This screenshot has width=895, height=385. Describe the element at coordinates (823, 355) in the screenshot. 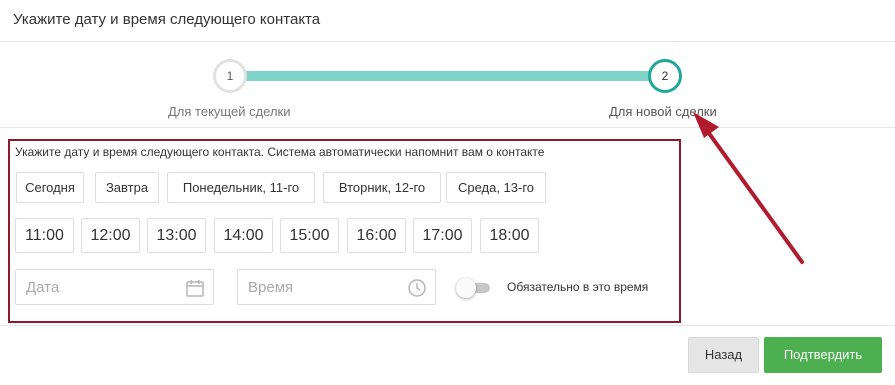

I see `confirm-button: Подтвердить` at that location.